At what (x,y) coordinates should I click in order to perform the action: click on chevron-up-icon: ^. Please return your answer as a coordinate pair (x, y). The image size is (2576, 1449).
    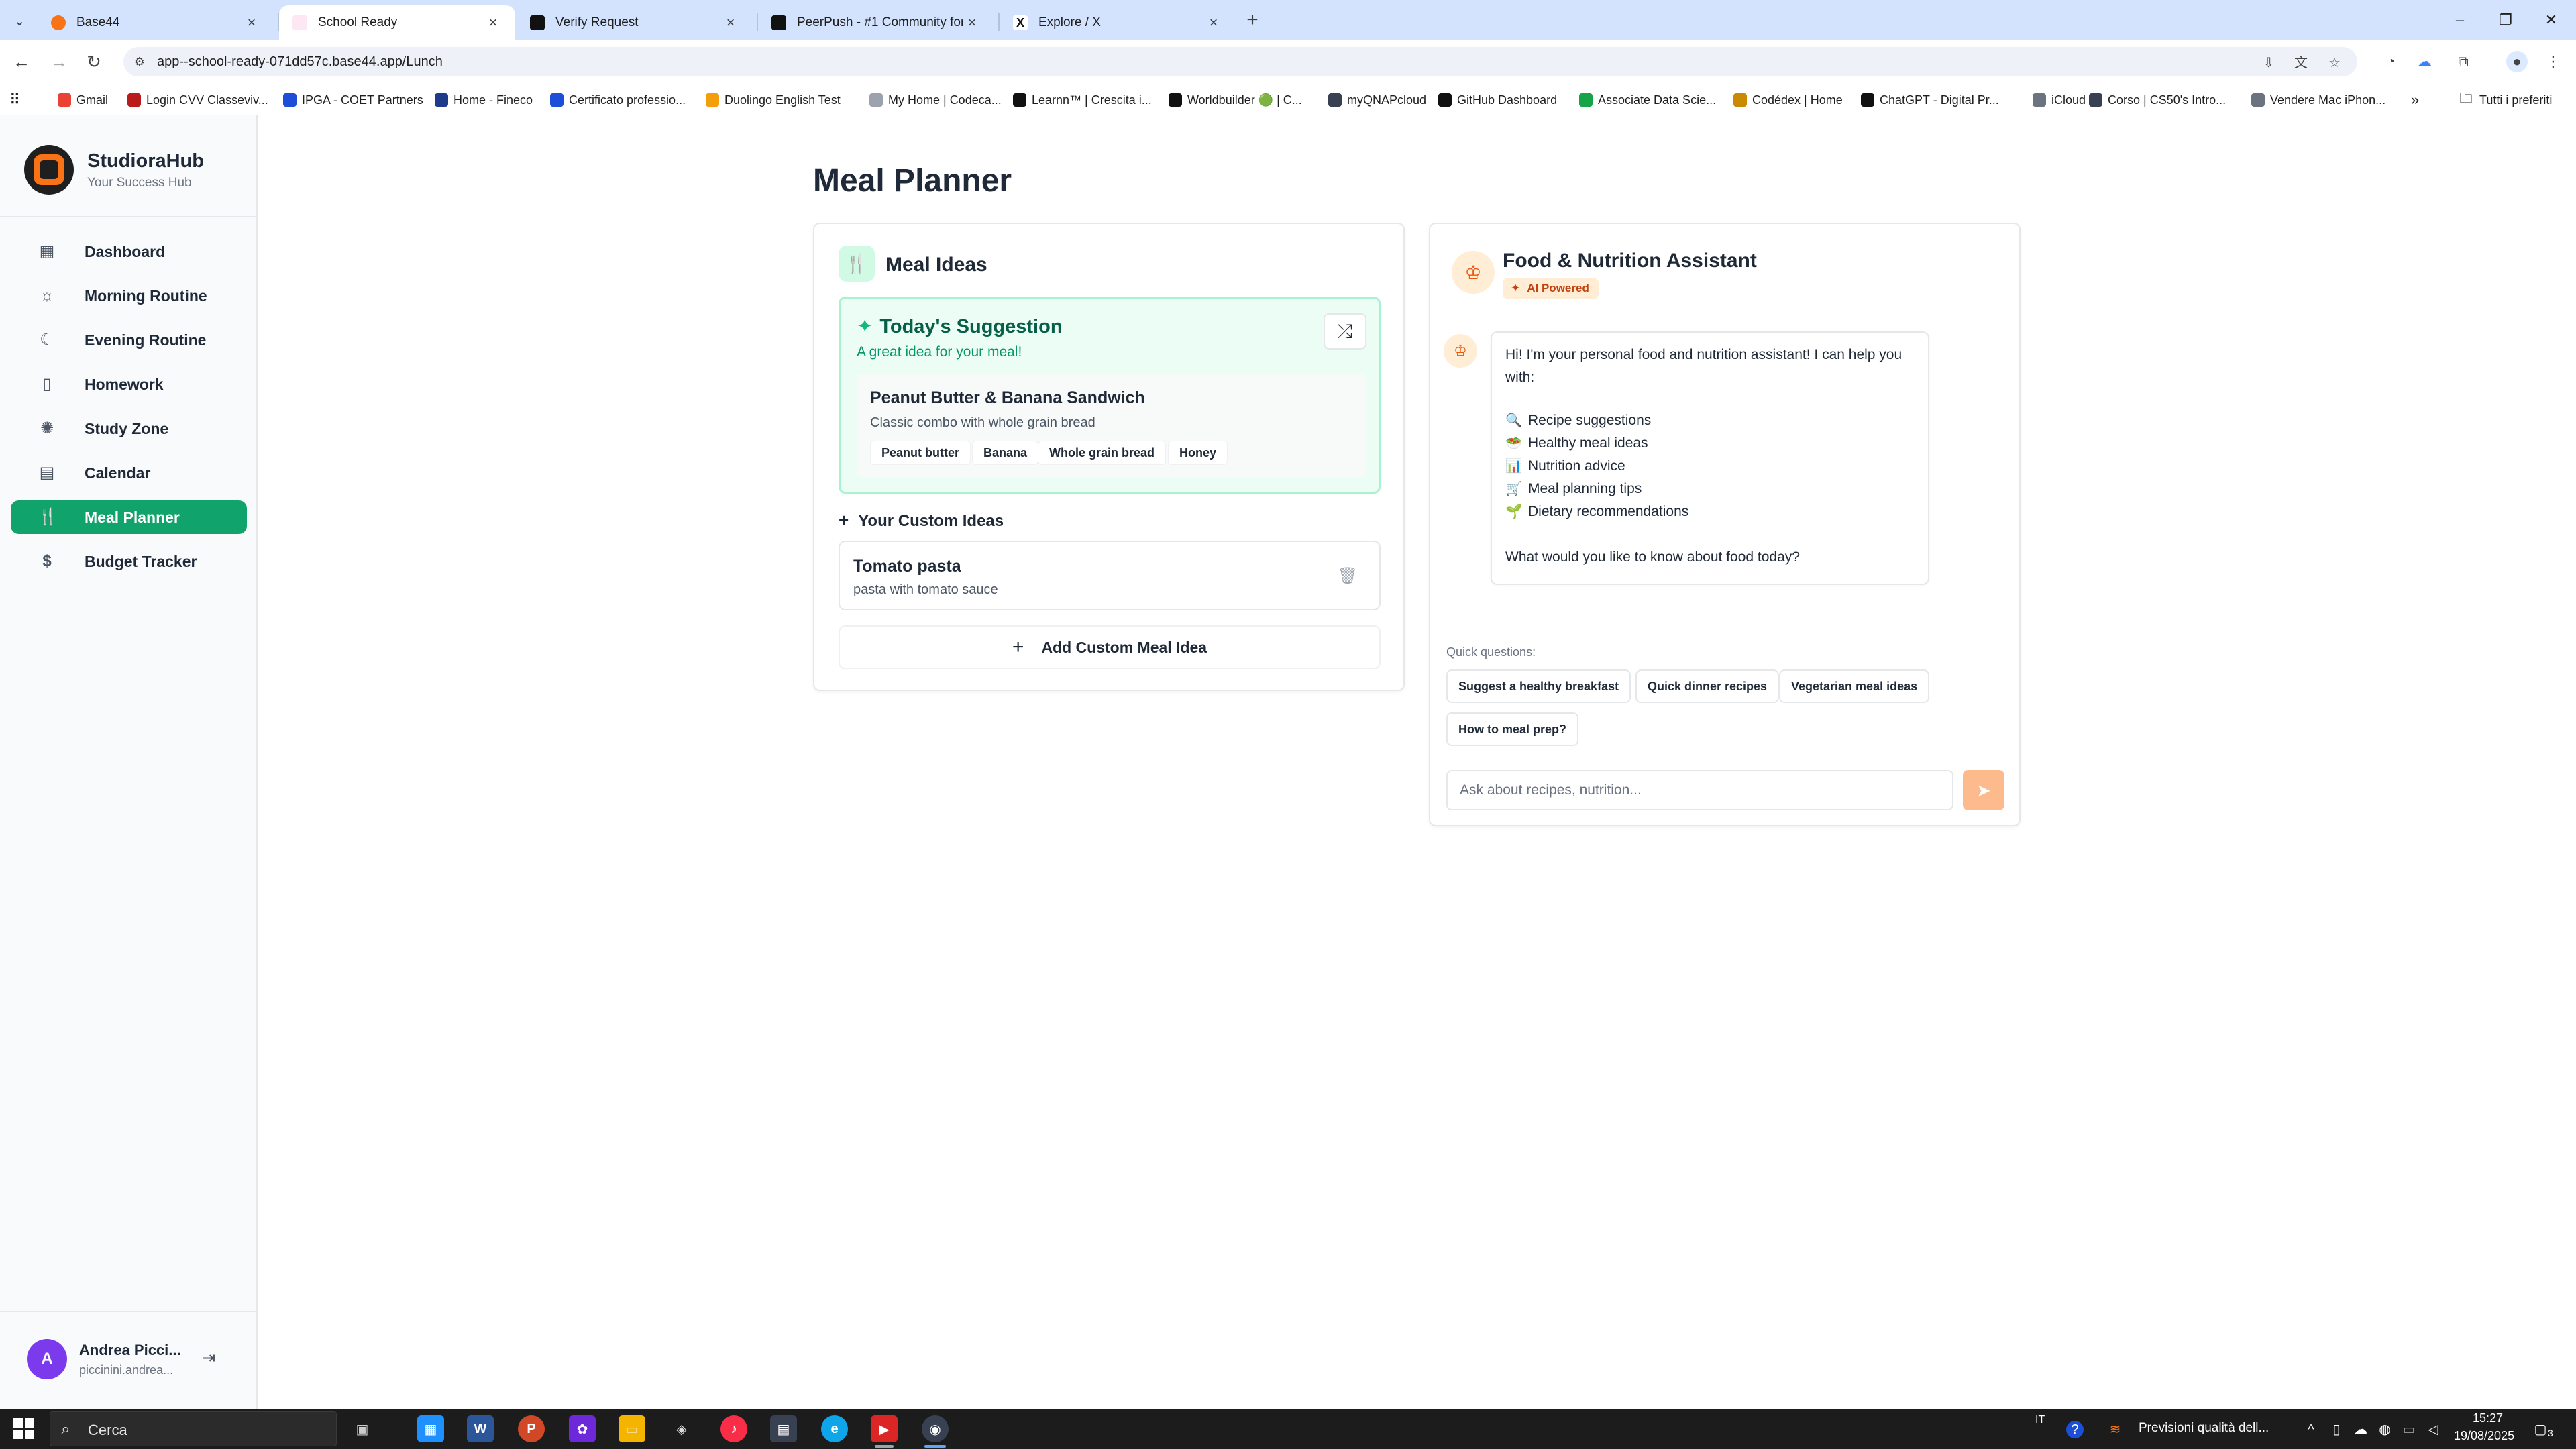
    Looking at the image, I should click on (2311, 1429).